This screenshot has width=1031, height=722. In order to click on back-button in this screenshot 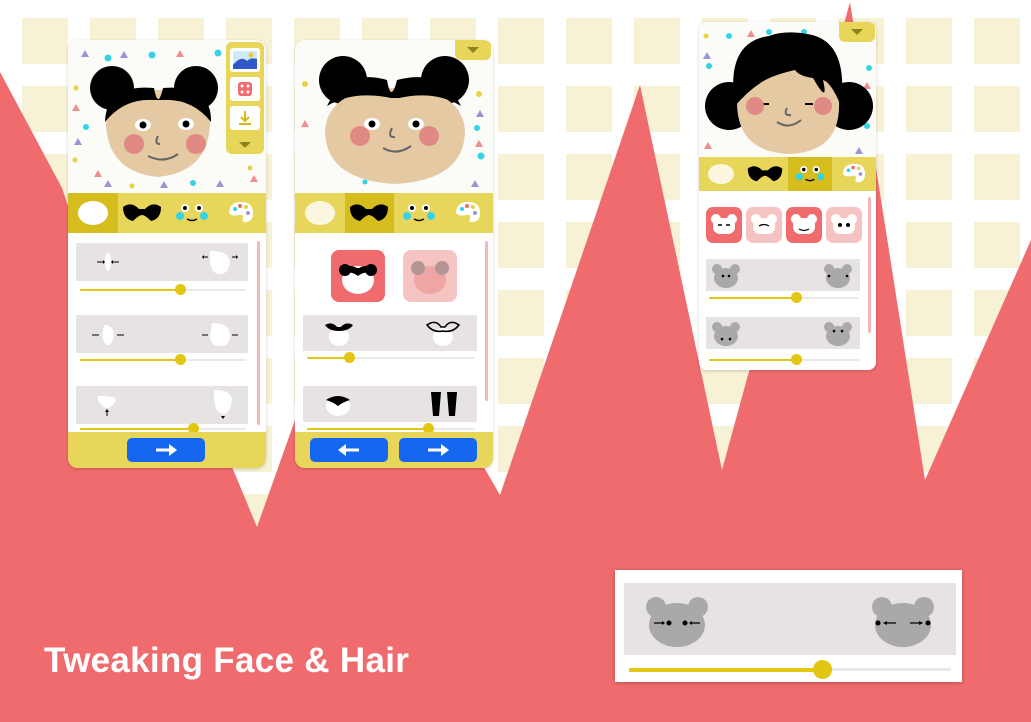, I will do `click(349, 450)`.